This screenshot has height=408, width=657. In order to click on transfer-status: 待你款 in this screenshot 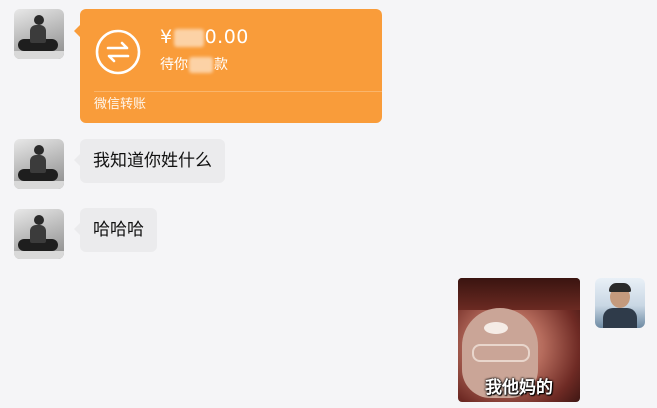, I will do `click(194, 65)`.